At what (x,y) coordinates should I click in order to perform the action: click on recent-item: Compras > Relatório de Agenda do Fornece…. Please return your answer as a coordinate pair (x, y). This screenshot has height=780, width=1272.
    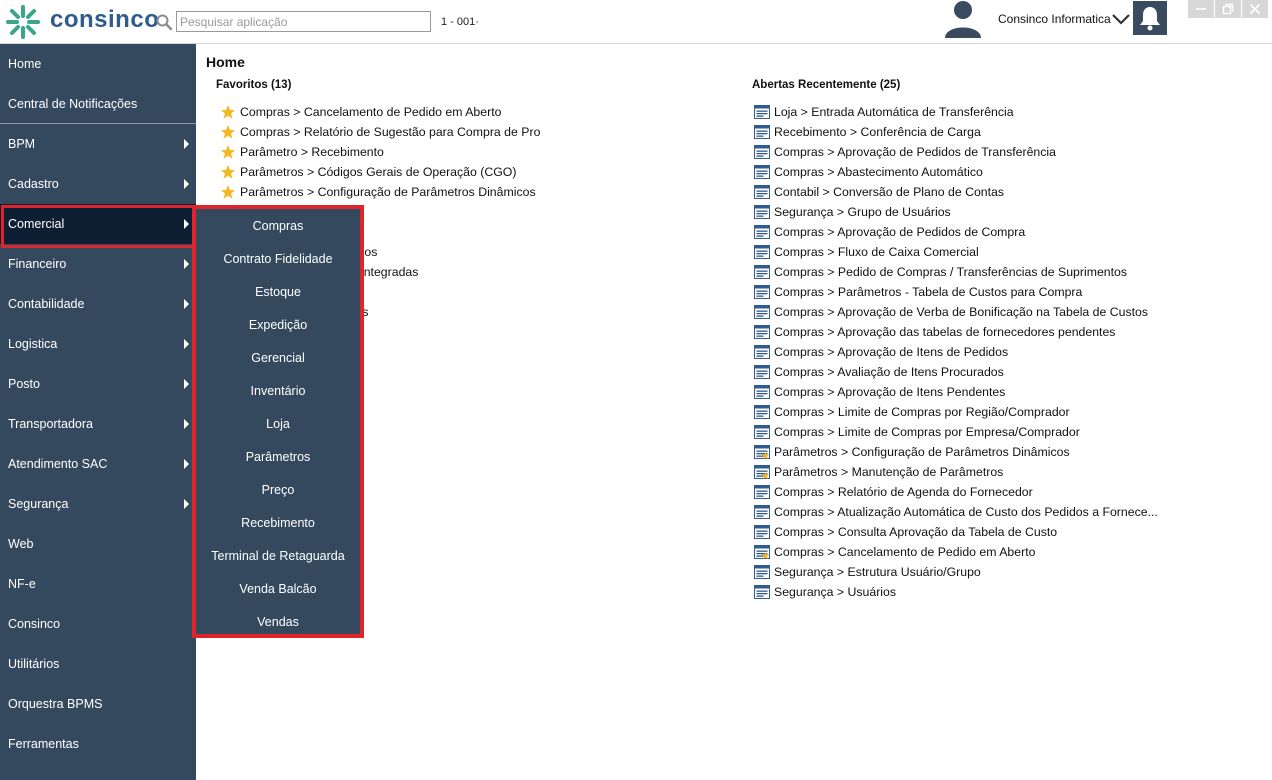
    Looking at the image, I should click on (956, 492).